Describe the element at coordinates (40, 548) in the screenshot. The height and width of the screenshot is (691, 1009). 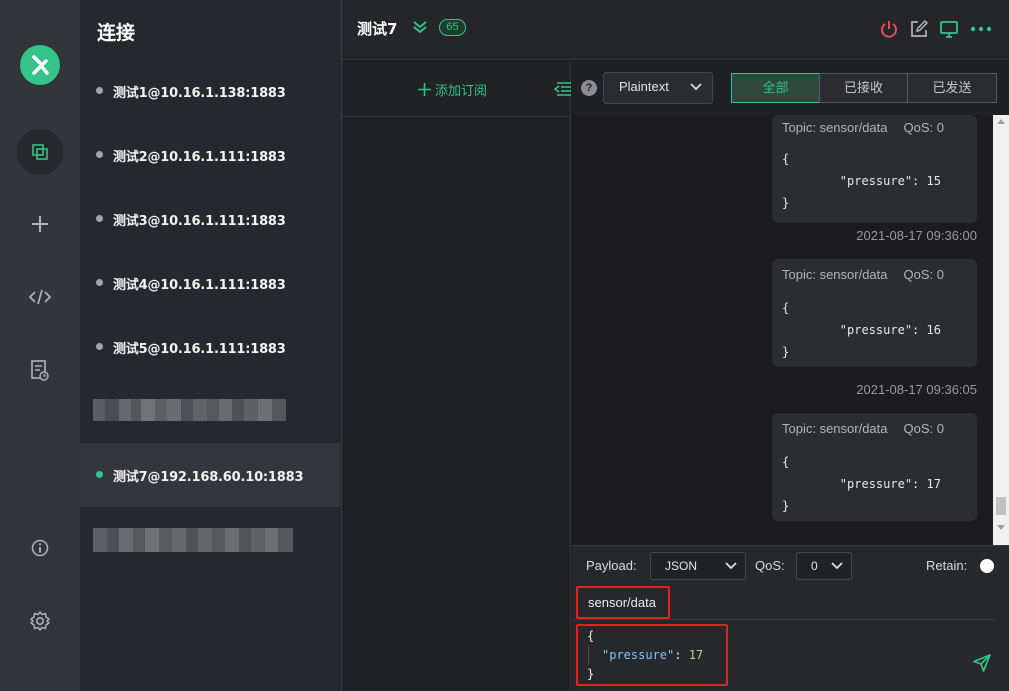
I see `info-icon` at that location.